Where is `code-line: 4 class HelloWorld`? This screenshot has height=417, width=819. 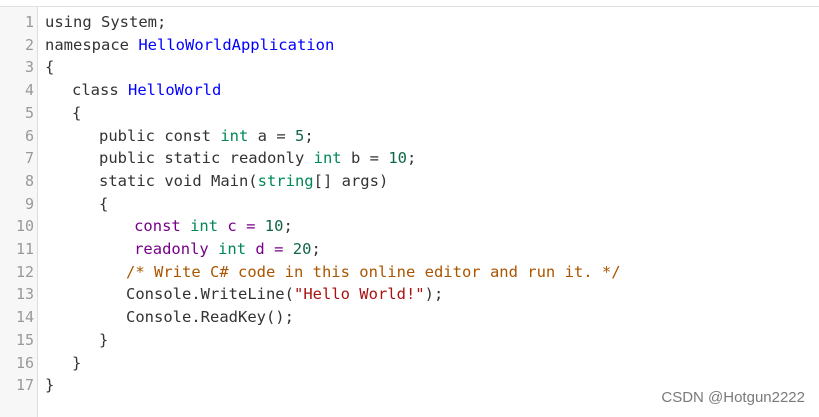 code-line: 4 class HelloWorld is located at coordinates (409, 90).